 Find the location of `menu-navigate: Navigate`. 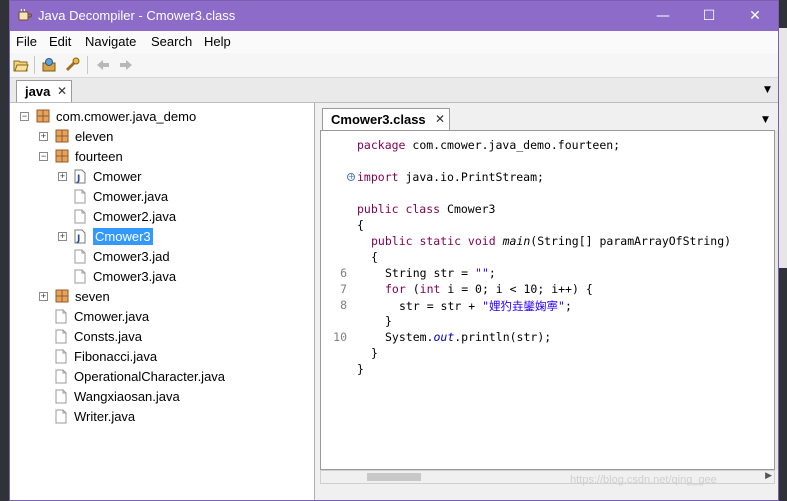

menu-navigate: Navigate is located at coordinates (110, 41).